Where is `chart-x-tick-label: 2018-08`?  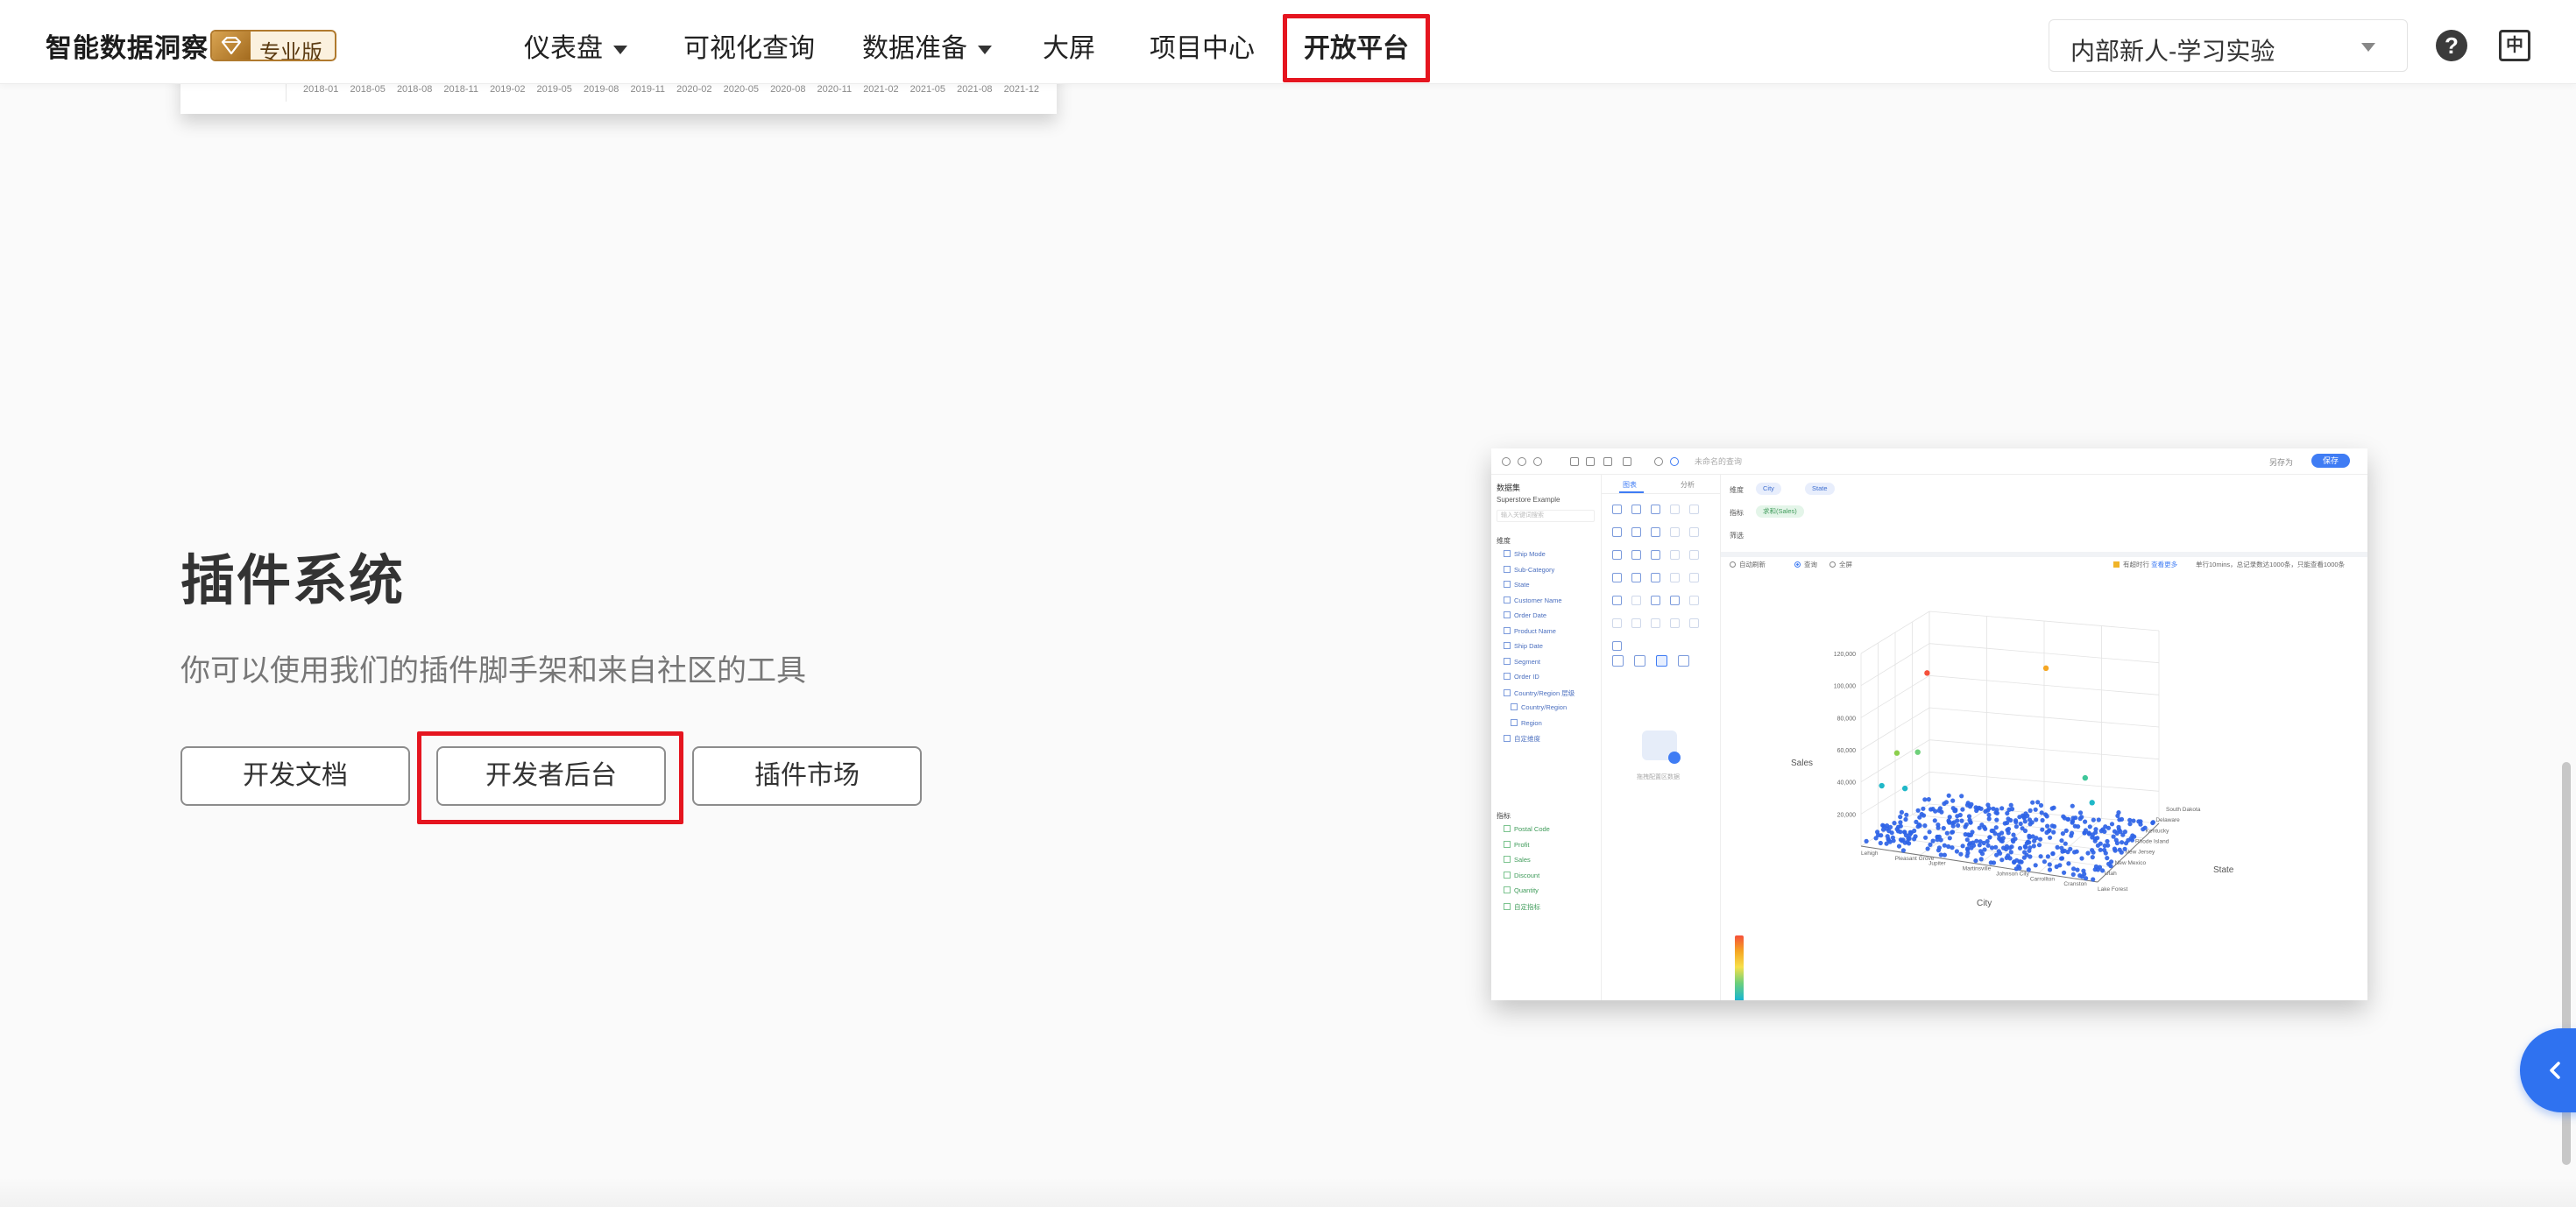
chart-x-tick-label: 2018-08 is located at coordinates (414, 89).